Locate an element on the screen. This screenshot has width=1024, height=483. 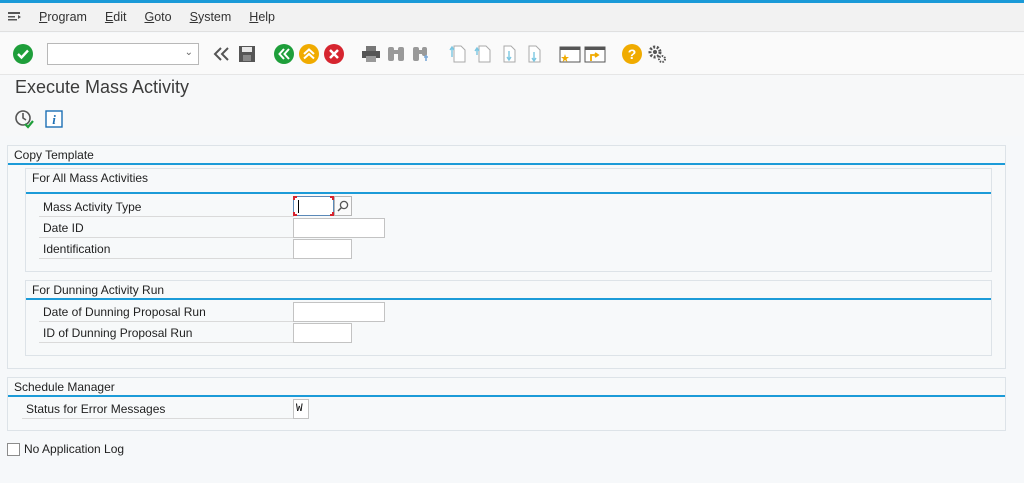
status-for-error-messages-label: Status for Error Messages is located at coordinates (158, 409).